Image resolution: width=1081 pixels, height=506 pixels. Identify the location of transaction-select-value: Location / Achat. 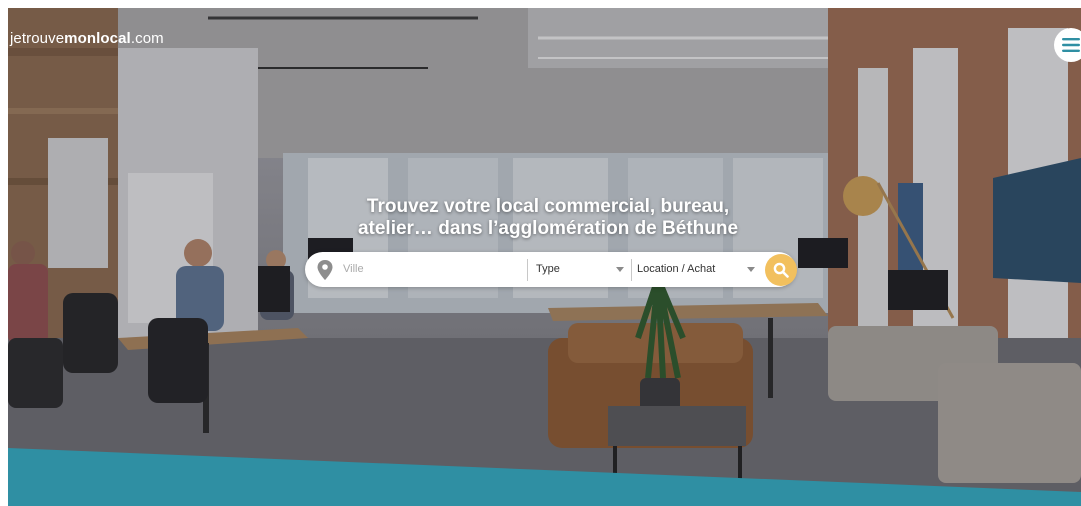
(676, 269).